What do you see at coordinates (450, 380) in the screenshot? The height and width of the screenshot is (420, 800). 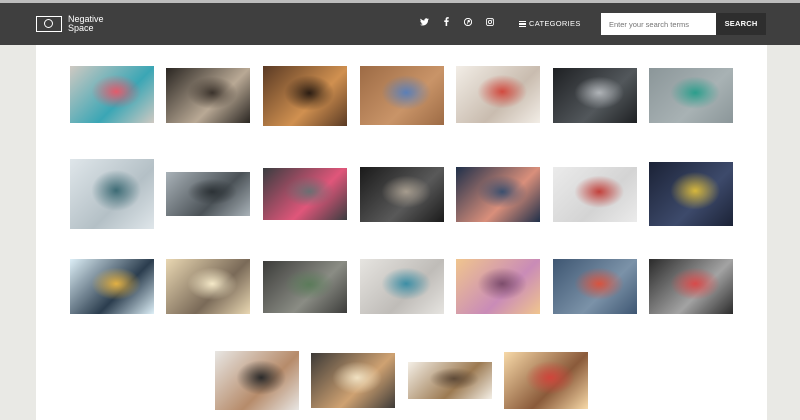 I see `gallery-photo-gym-machines-bright` at bounding box center [450, 380].